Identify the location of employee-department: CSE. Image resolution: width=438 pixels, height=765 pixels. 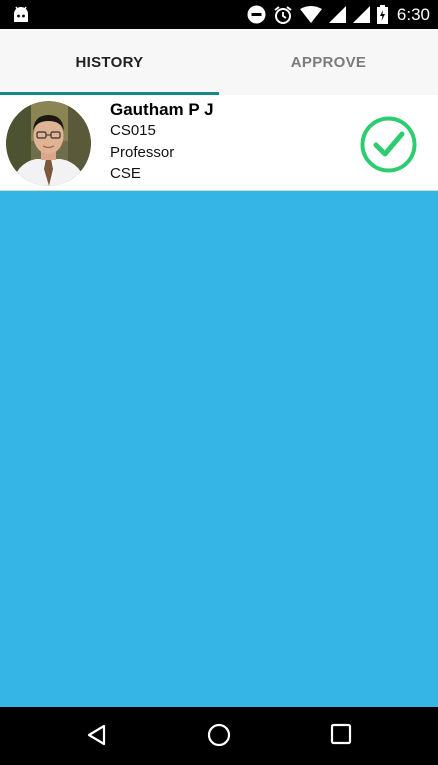
(125, 173).